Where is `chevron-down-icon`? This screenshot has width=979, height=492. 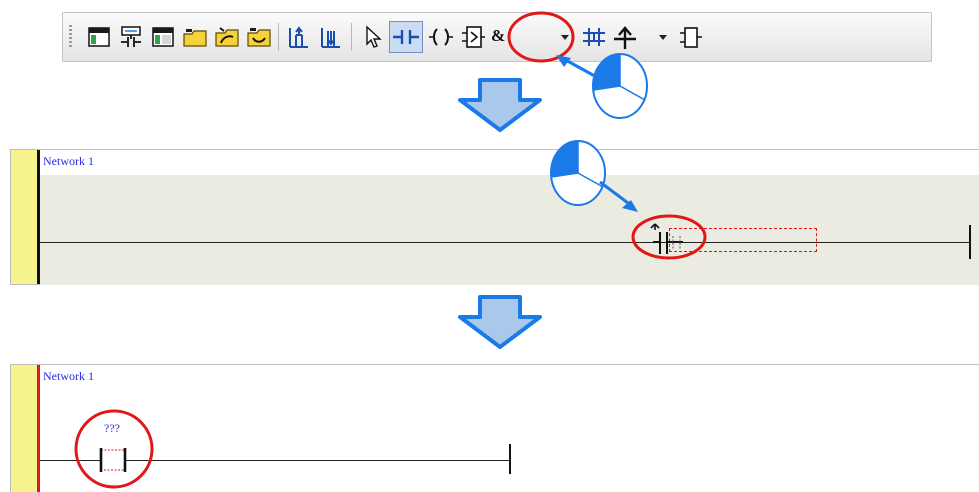
chevron-down-icon is located at coordinates (663, 37).